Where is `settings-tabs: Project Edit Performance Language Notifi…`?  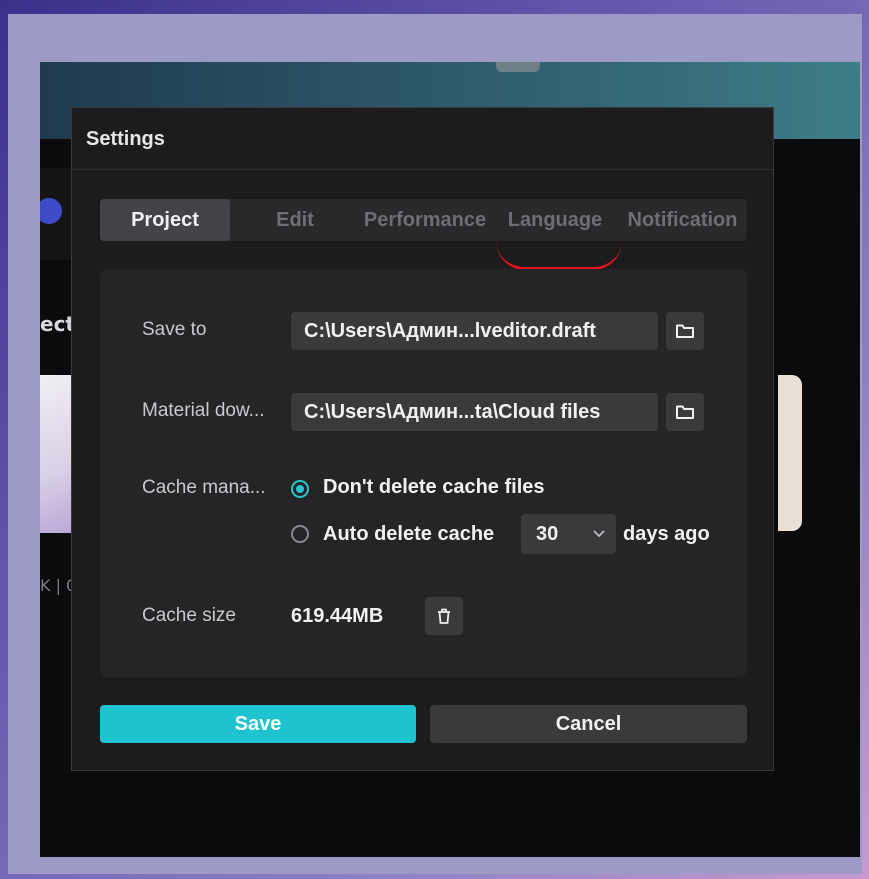 settings-tabs: Project Edit Performance Language Notifi… is located at coordinates (423, 220).